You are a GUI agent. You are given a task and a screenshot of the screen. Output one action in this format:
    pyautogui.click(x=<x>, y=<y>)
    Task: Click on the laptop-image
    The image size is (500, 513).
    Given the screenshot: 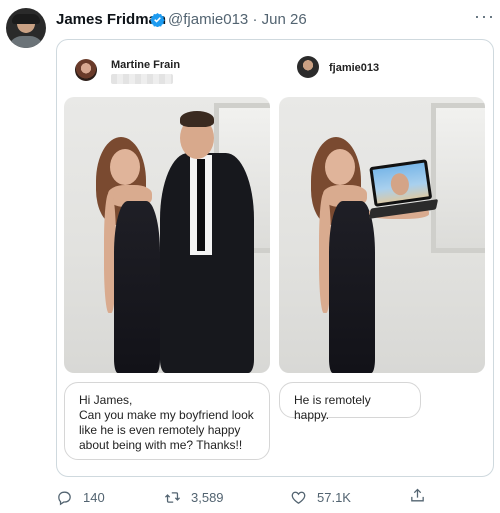 What is the action you would take?
    pyautogui.click(x=403, y=192)
    